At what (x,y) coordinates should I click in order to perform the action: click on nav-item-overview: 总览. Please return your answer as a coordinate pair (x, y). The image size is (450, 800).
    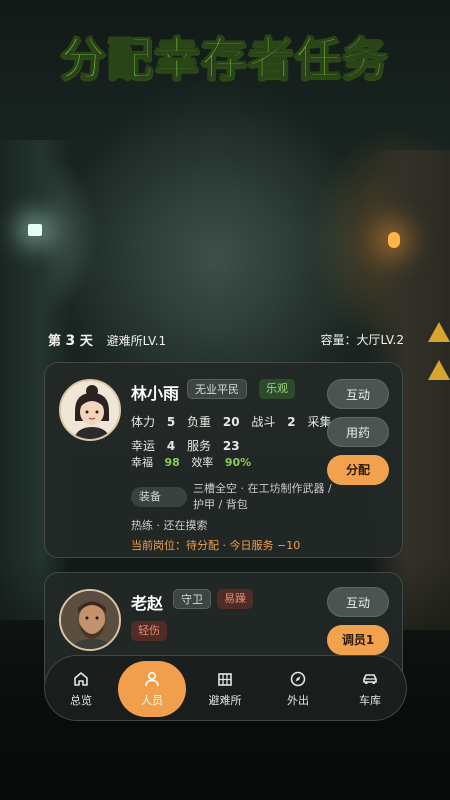
    Looking at the image, I should click on (81, 689).